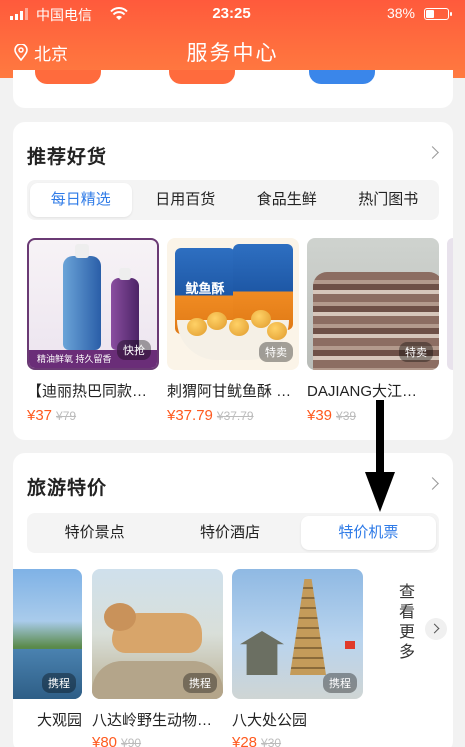  Describe the element at coordinates (297, 740) in the screenshot. I see `destination-price: ¥28 ¥30` at that location.